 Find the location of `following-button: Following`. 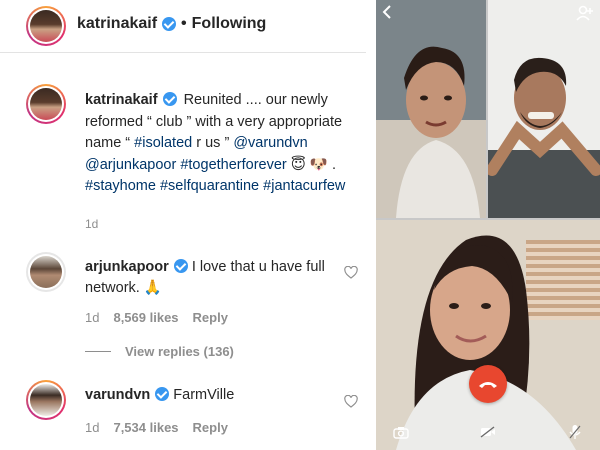

following-button: Following is located at coordinates (229, 24).